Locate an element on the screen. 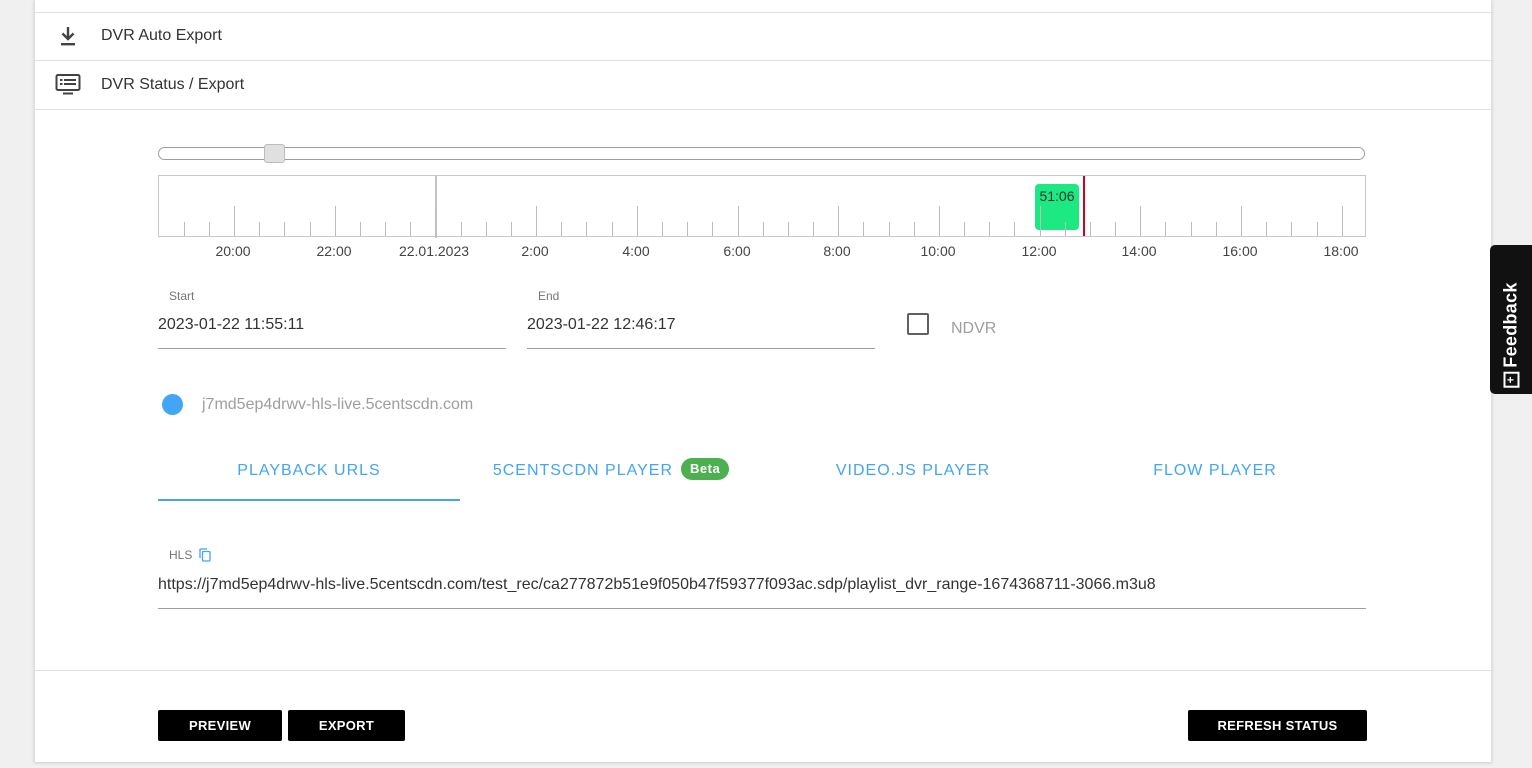 The image size is (1532, 768). timeline-label: 12:00 is located at coordinates (1039, 251).